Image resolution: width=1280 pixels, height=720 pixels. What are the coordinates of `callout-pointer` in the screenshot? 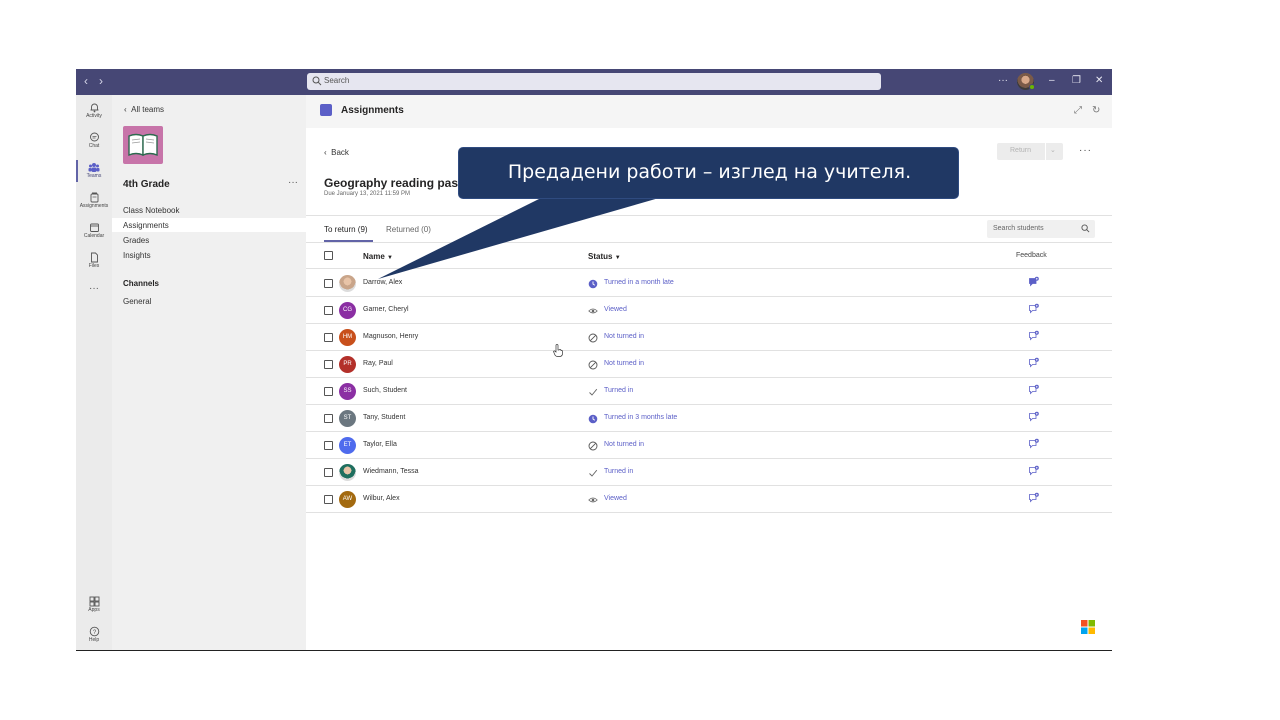 It's located at (522, 237).